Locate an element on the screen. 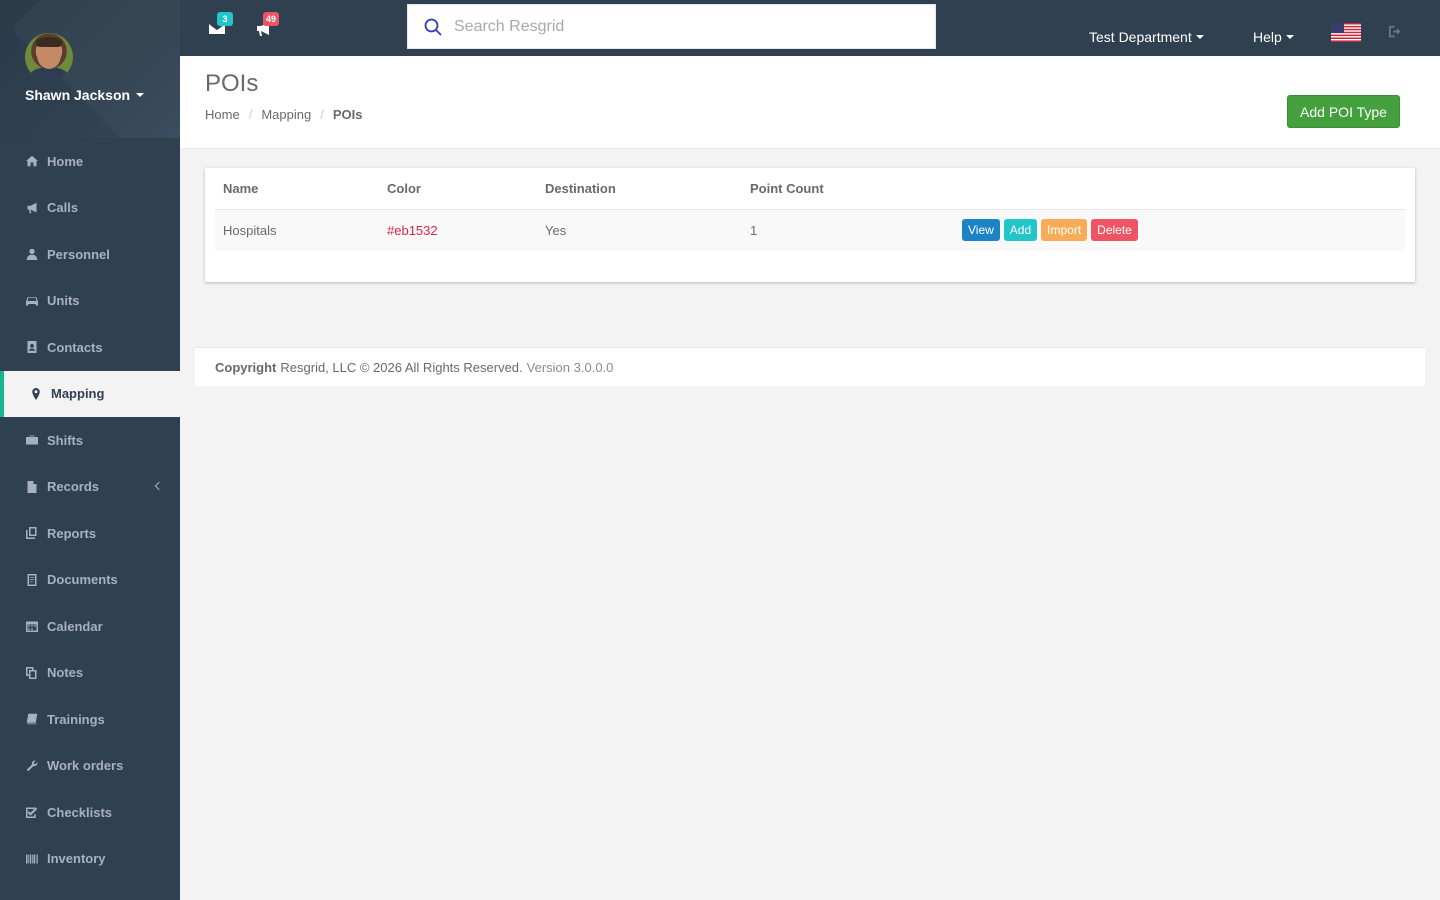 The height and width of the screenshot is (900, 1440). page-title: POIs is located at coordinates (232, 83).